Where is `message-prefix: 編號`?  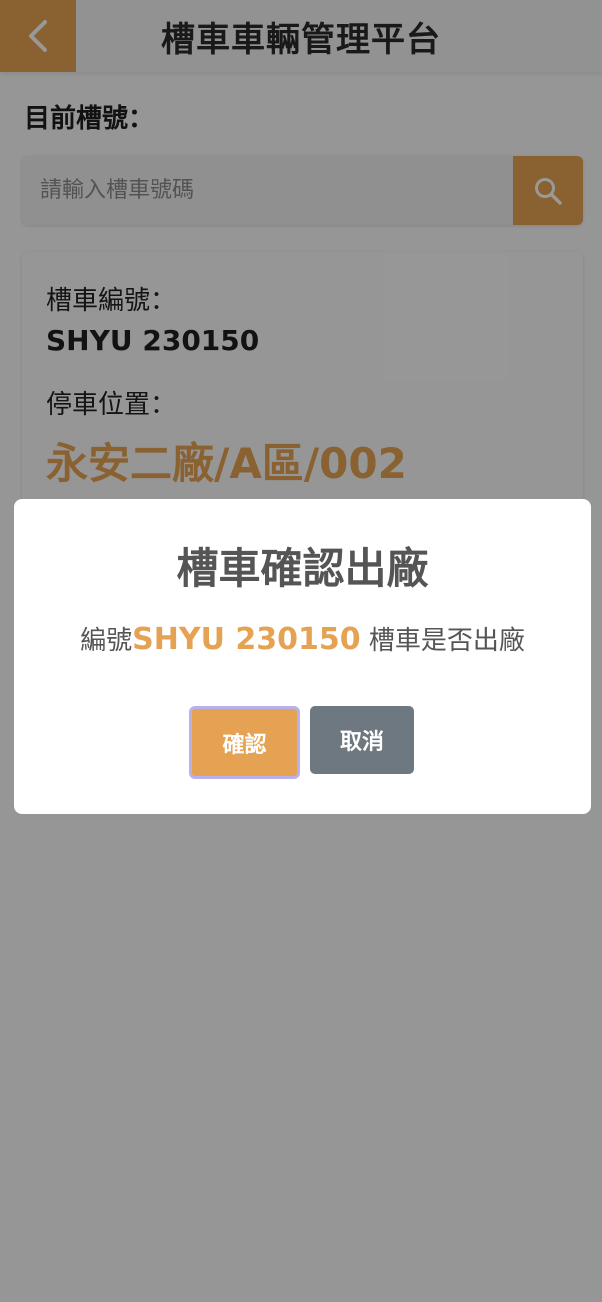
message-prefix: 編號 is located at coordinates (106, 641).